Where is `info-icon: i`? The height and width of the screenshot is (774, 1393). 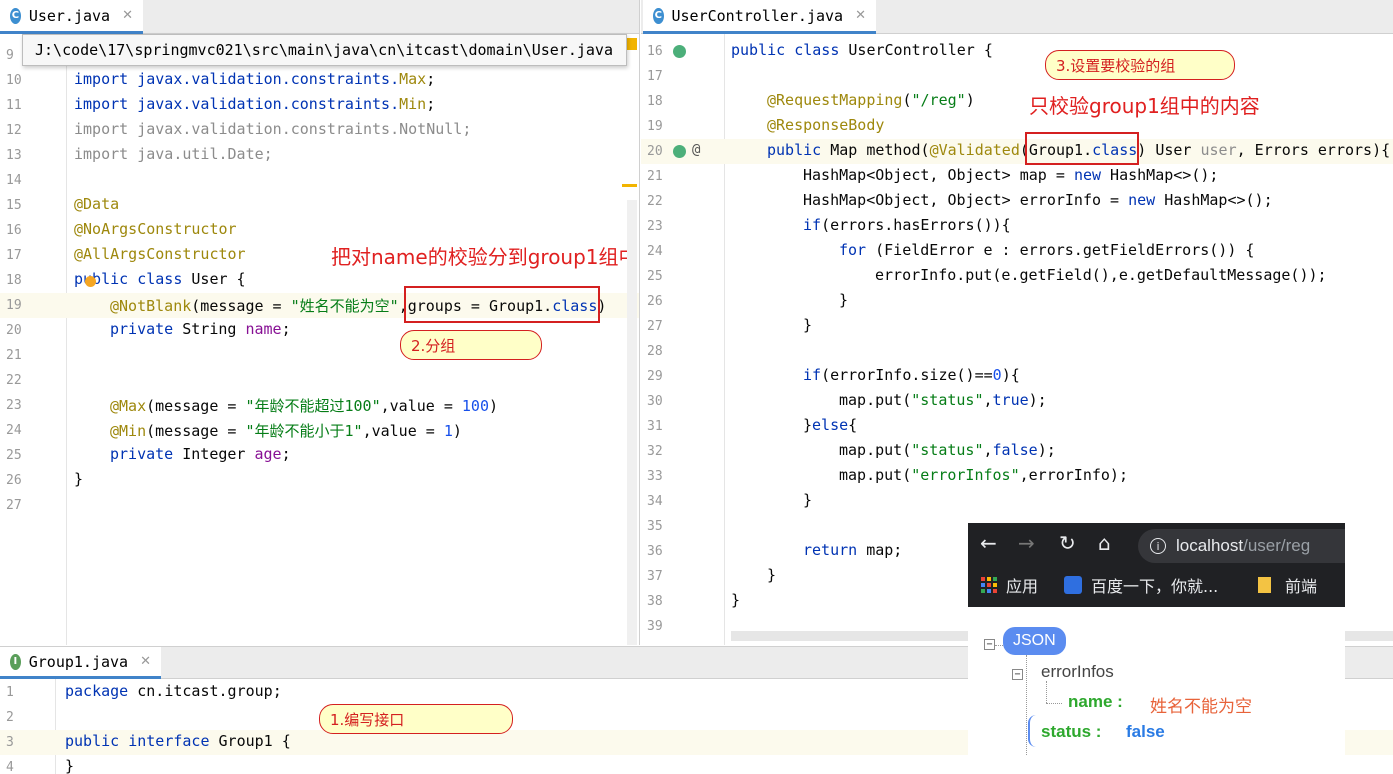 info-icon: i is located at coordinates (1158, 546).